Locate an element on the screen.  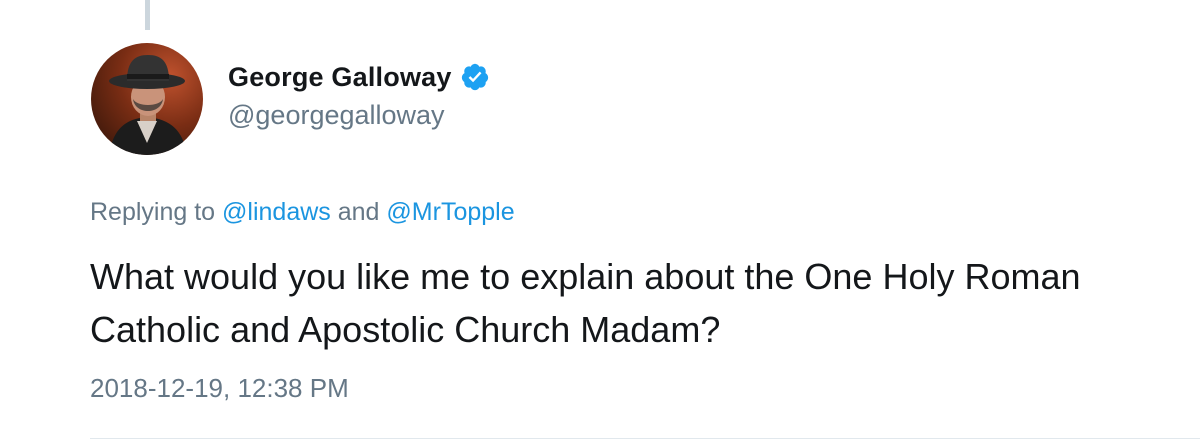
mention-link-mrtopple: @MrTopple is located at coordinates (450, 212).